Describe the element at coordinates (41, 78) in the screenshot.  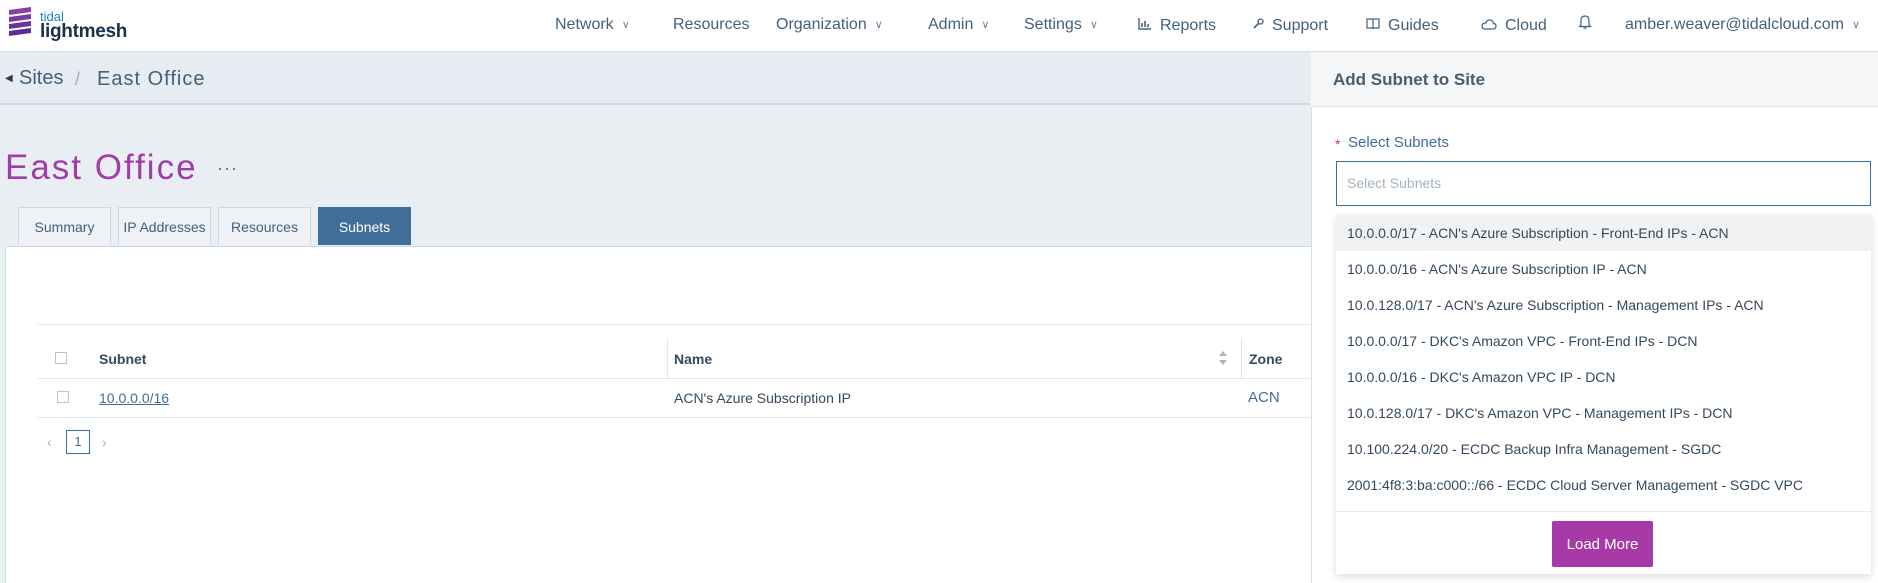
I see `breadcrumb-sites-link: Sites` at that location.